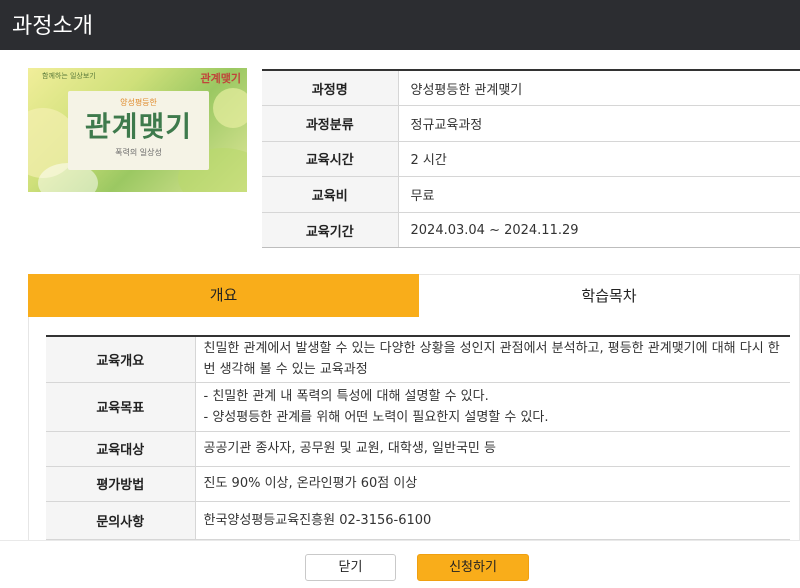 This screenshot has height=588, width=800. I want to click on overview-value: 공공기관 종사자, 공무원 및 교원, 대학생, 일반국민 등, so click(492, 449).